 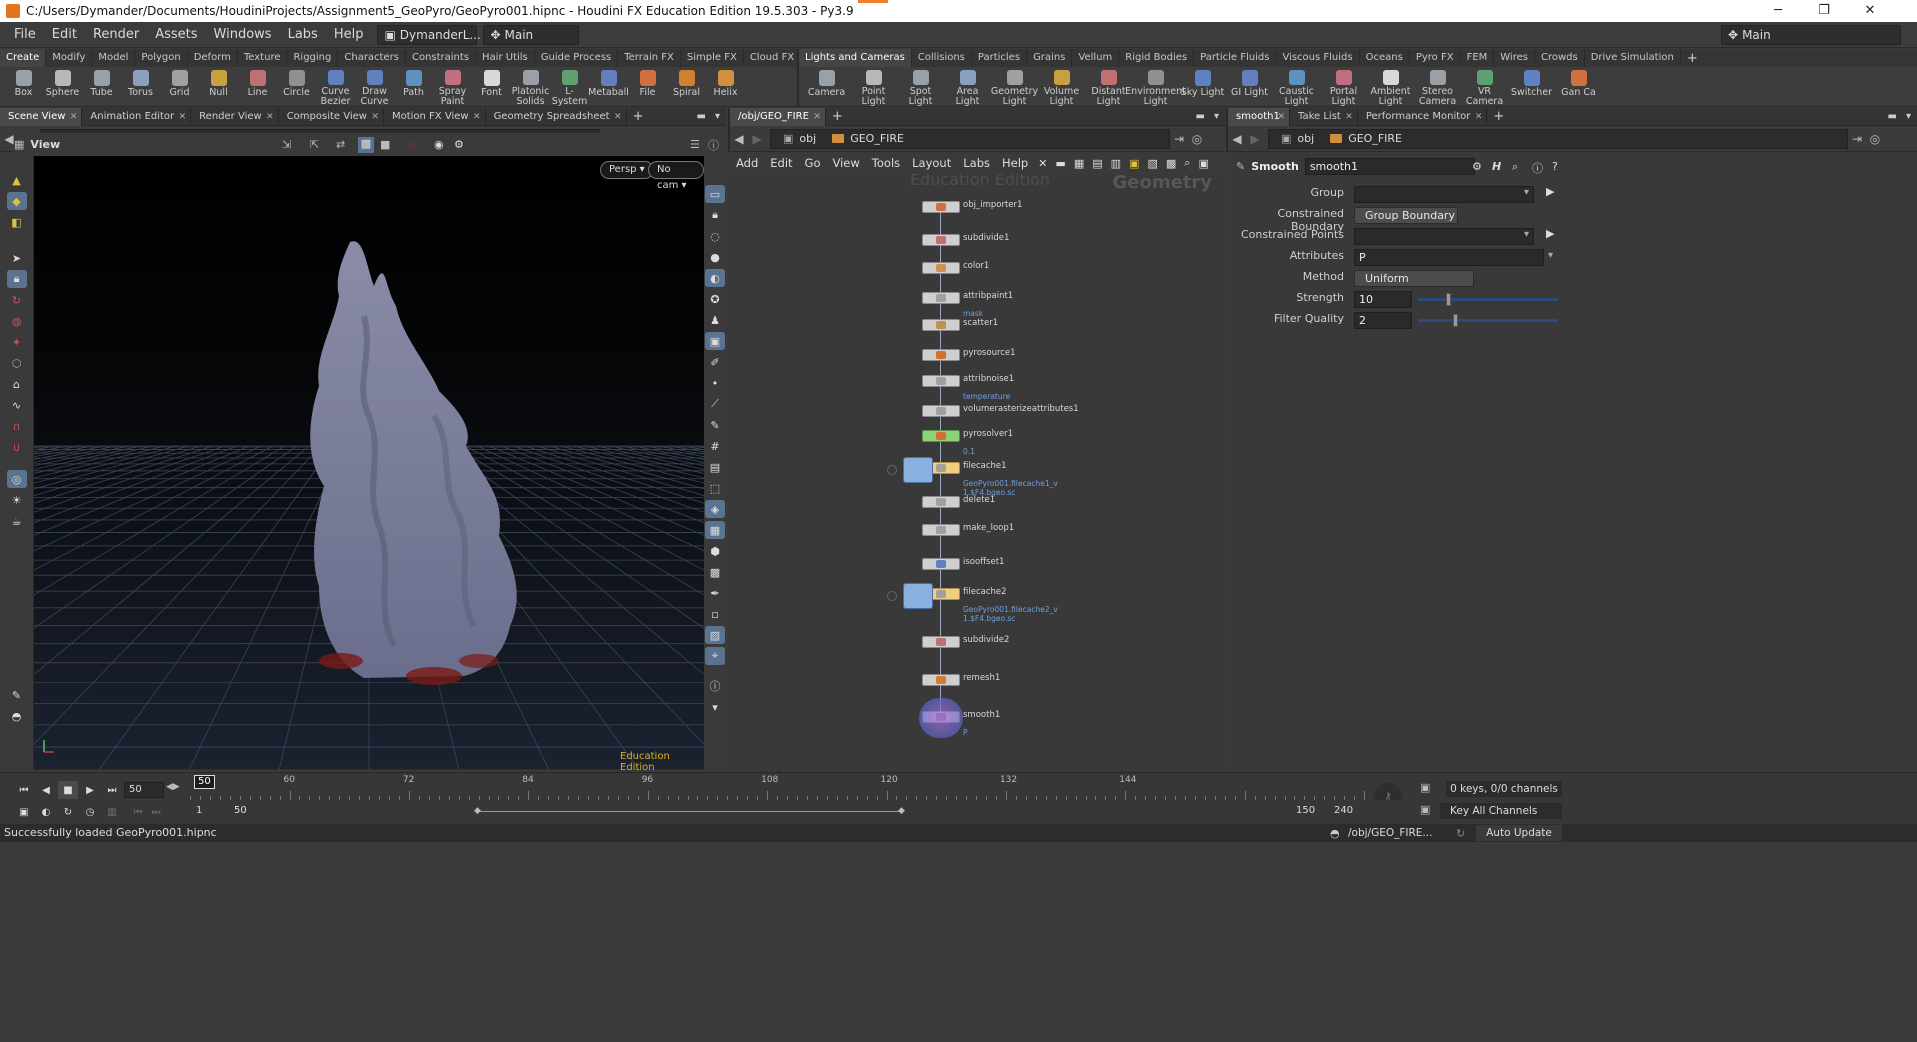 What do you see at coordinates (941, 564) in the screenshot?
I see `node-isooffset1` at bounding box center [941, 564].